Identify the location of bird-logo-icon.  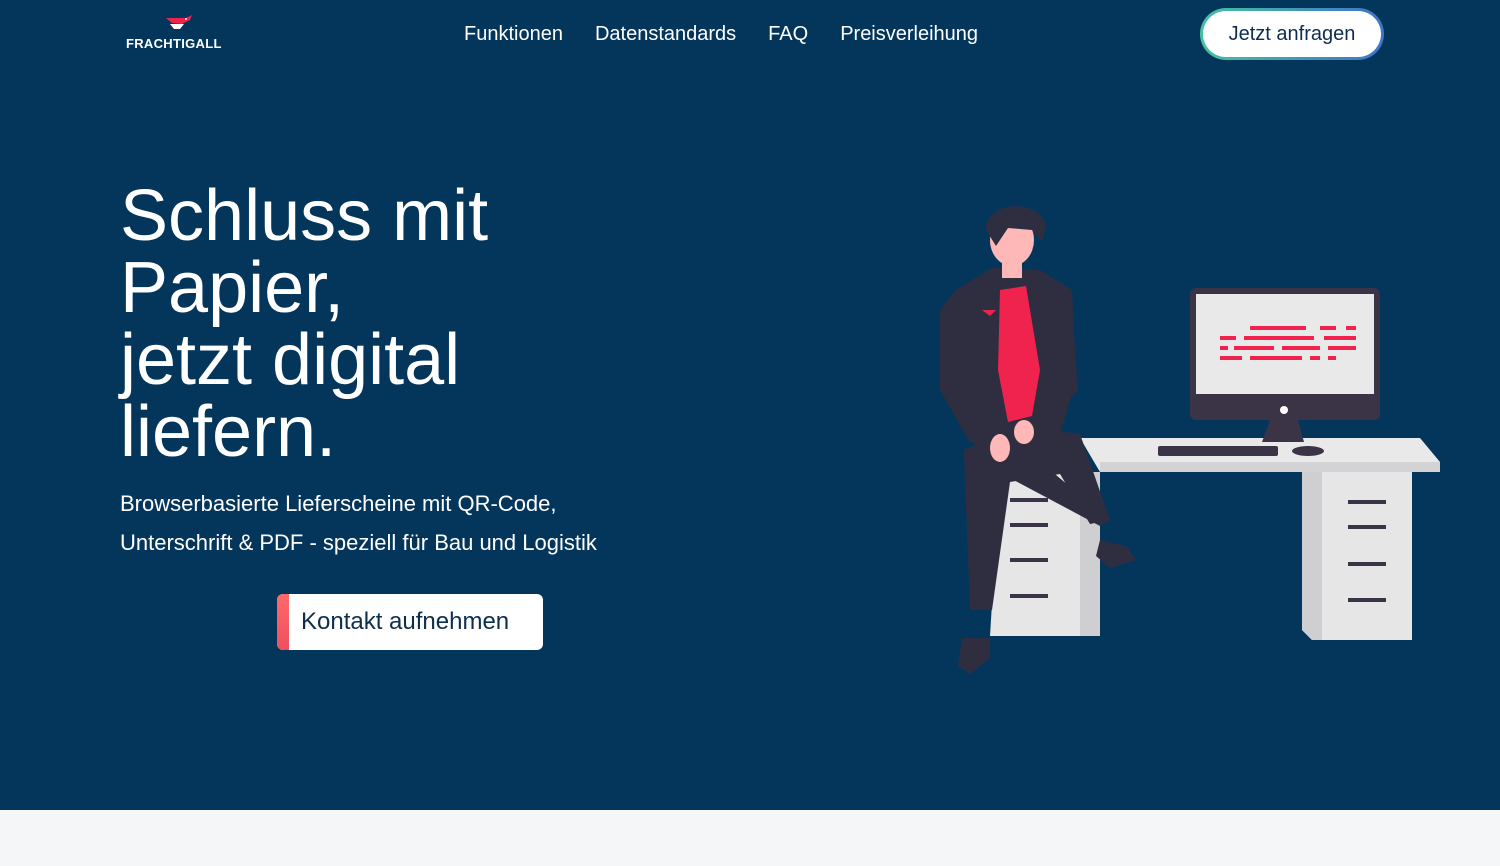
(179, 22).